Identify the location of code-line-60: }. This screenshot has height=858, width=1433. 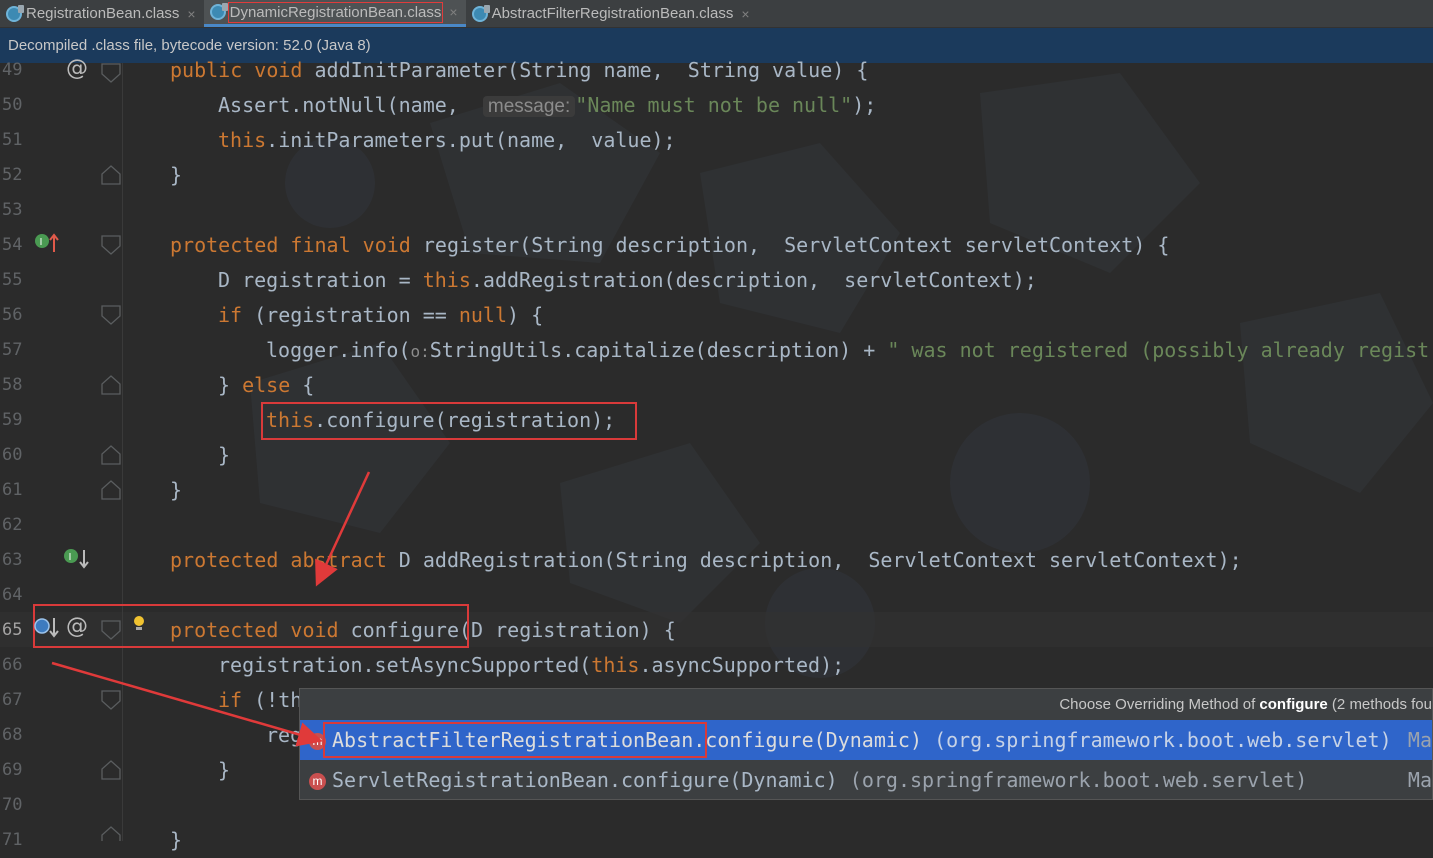
(224, 455).